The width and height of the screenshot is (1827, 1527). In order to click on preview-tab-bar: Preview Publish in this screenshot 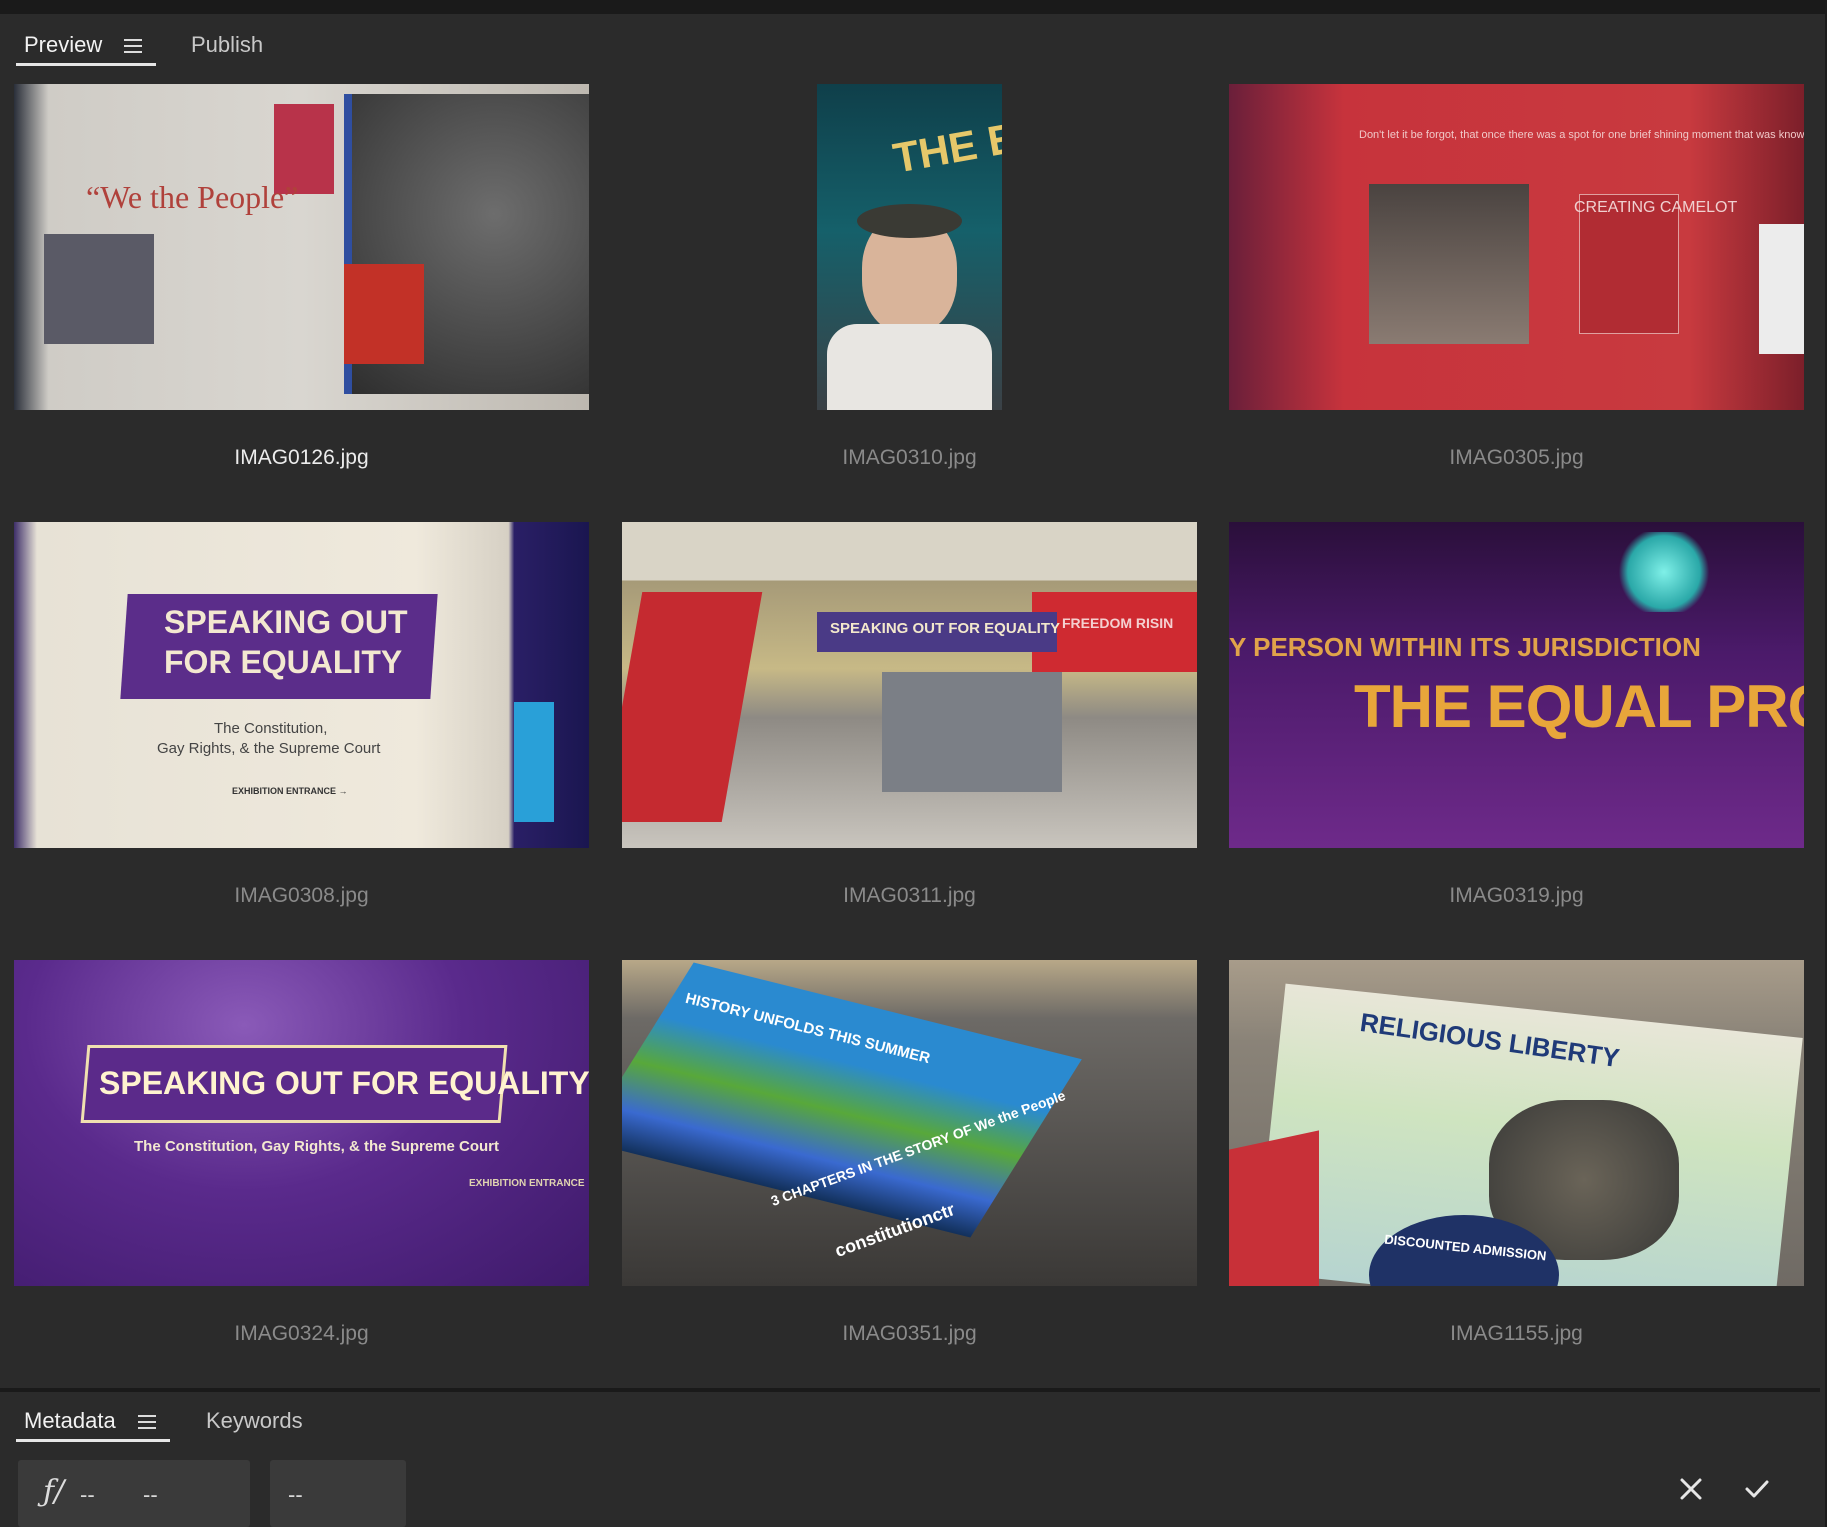, I will do `click(910, 44)`.